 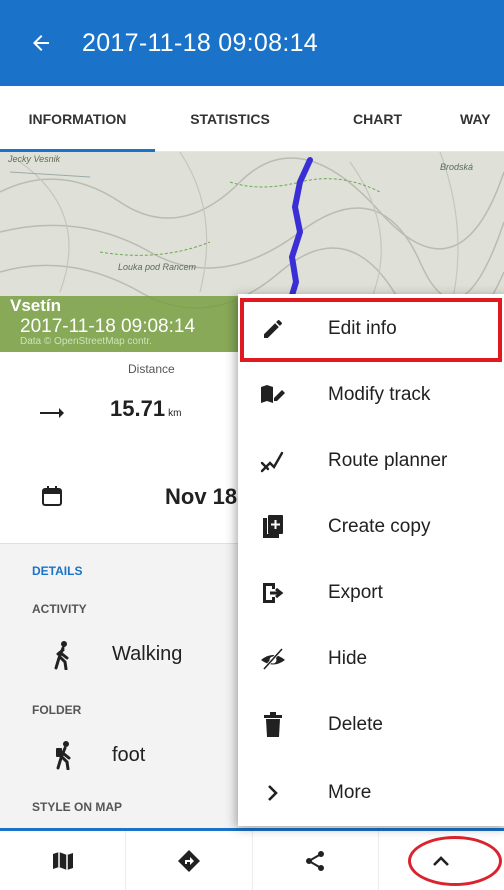 I want to click on tab-bar: INFORMATION STATISTICS CHART WAY, so click(x=252, y=119).